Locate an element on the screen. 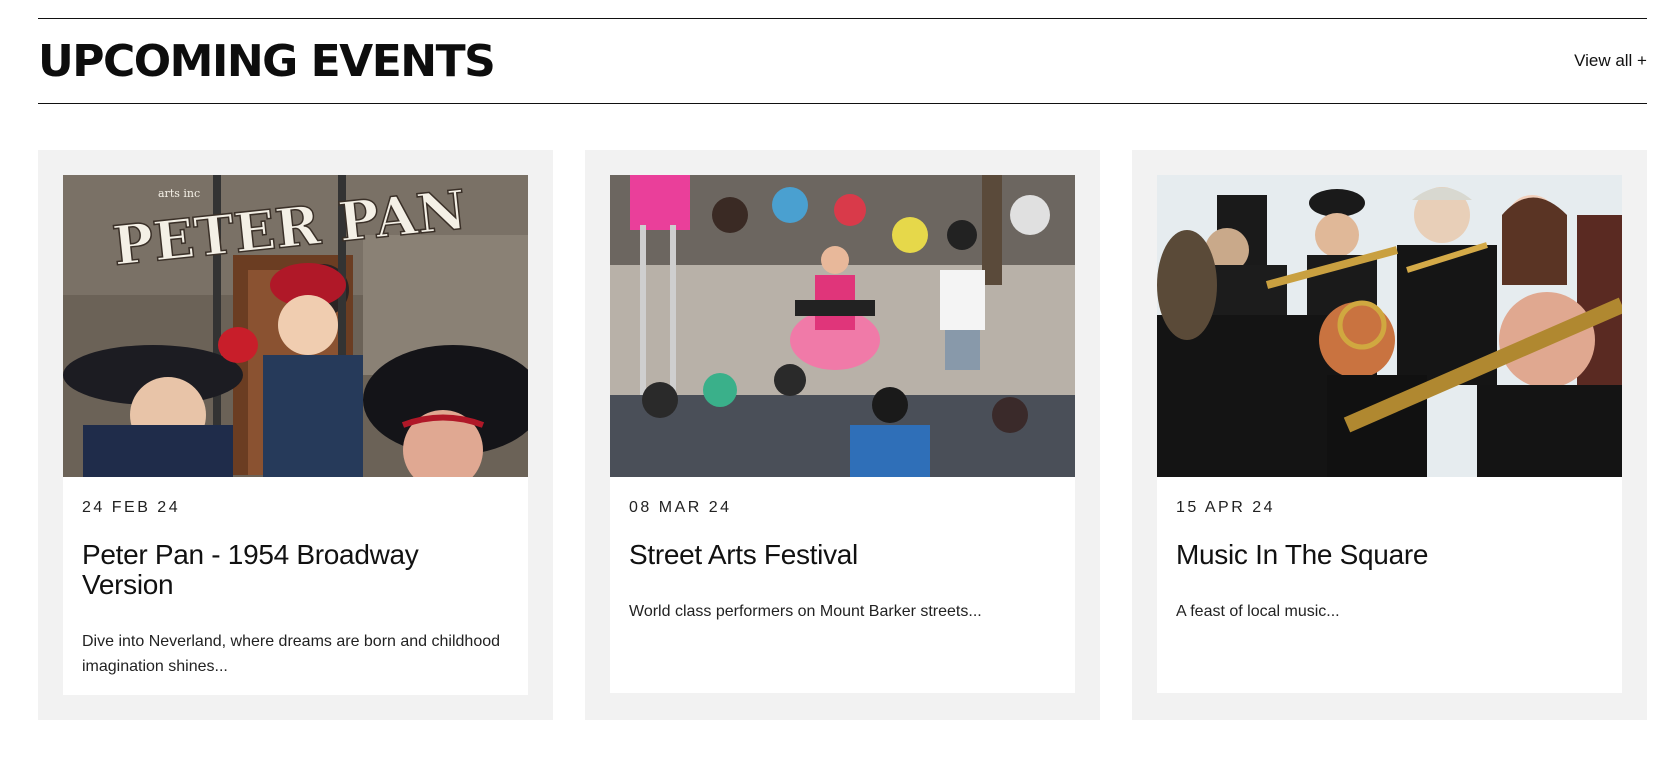 This screenshot has width=1680, height=768. event-title: Music In The Square is located at coordinates (1391, 555).